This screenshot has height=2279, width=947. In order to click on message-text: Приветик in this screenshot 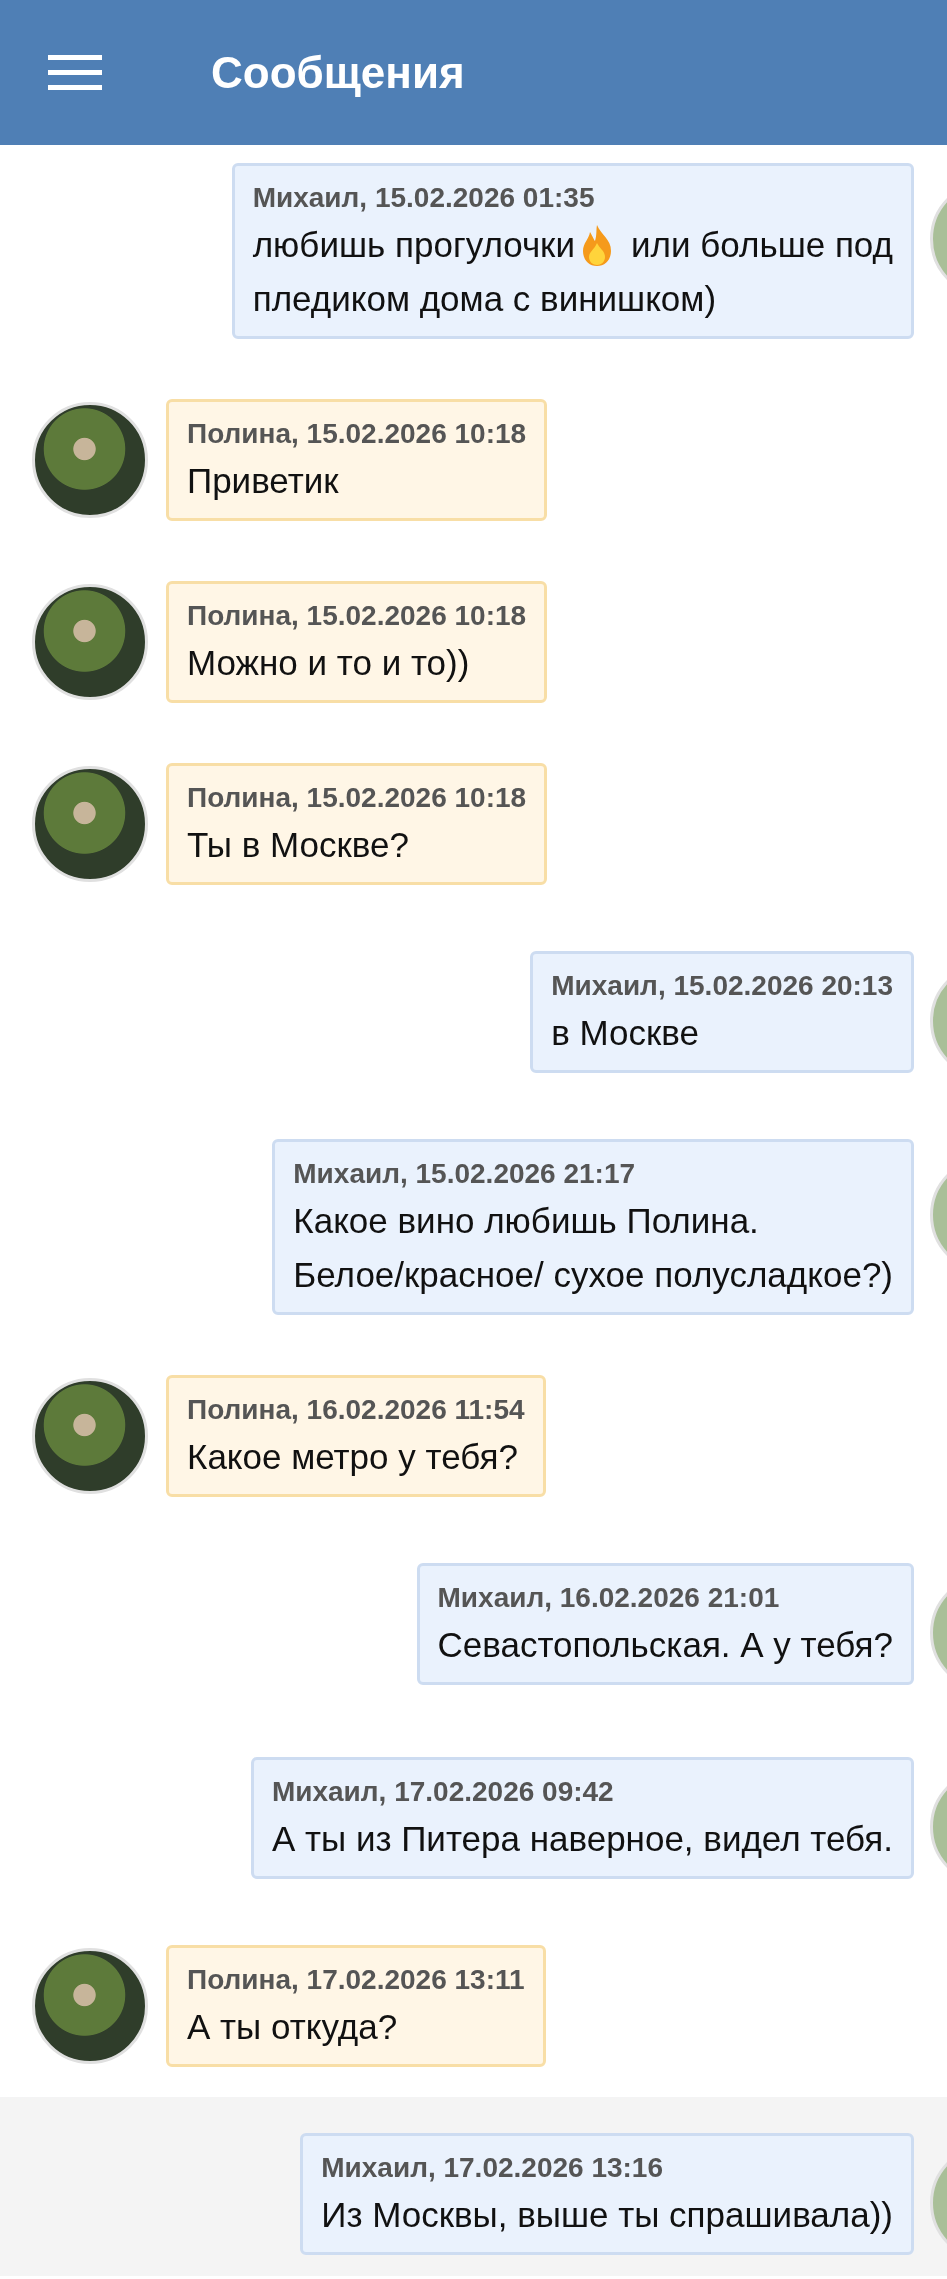, I will do `click(263, 481)`.